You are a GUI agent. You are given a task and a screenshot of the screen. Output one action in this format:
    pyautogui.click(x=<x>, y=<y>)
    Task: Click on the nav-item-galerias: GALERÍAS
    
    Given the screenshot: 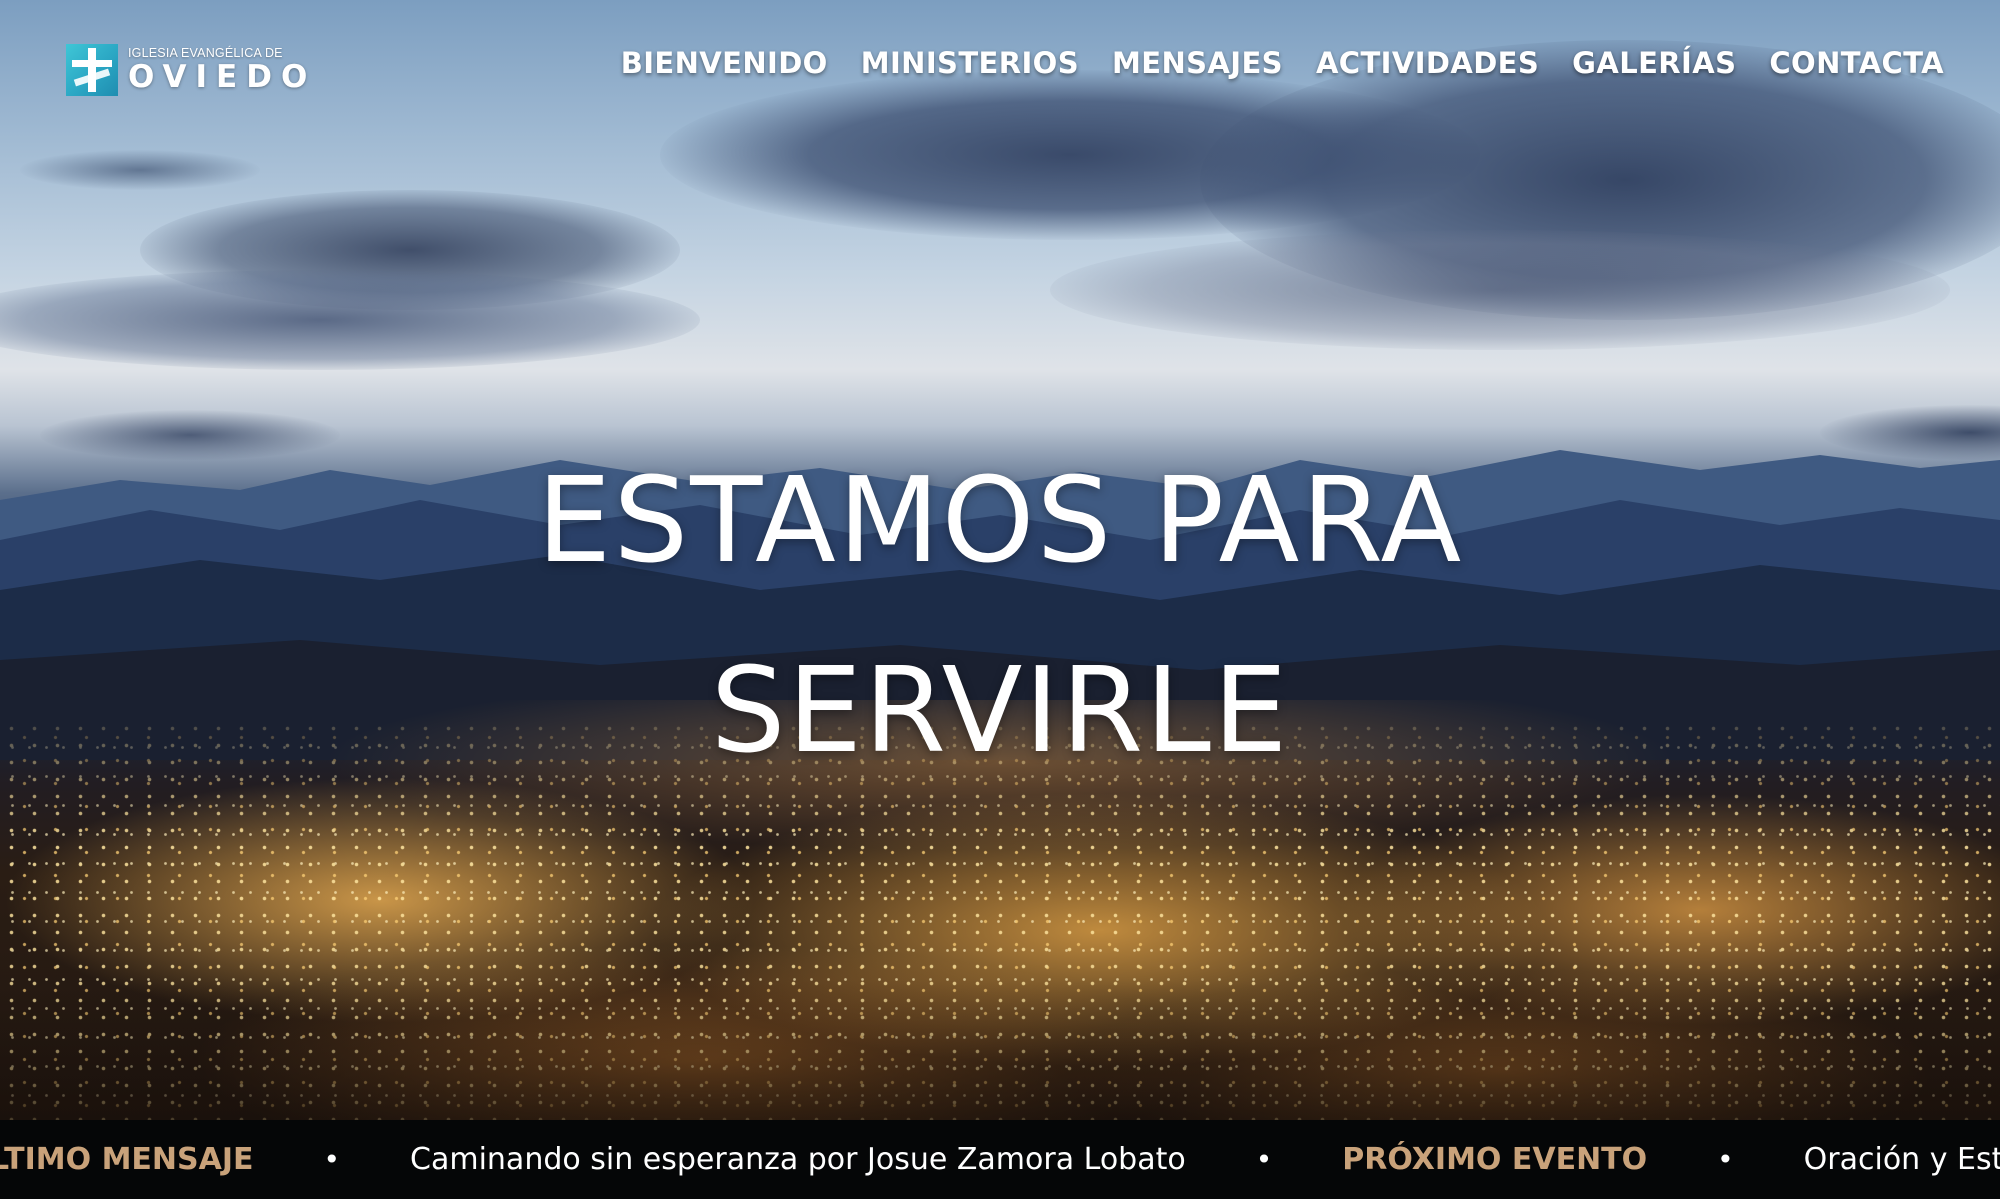 What is the action you would take?
    pyautogui.click(x=1654, y=63)
    